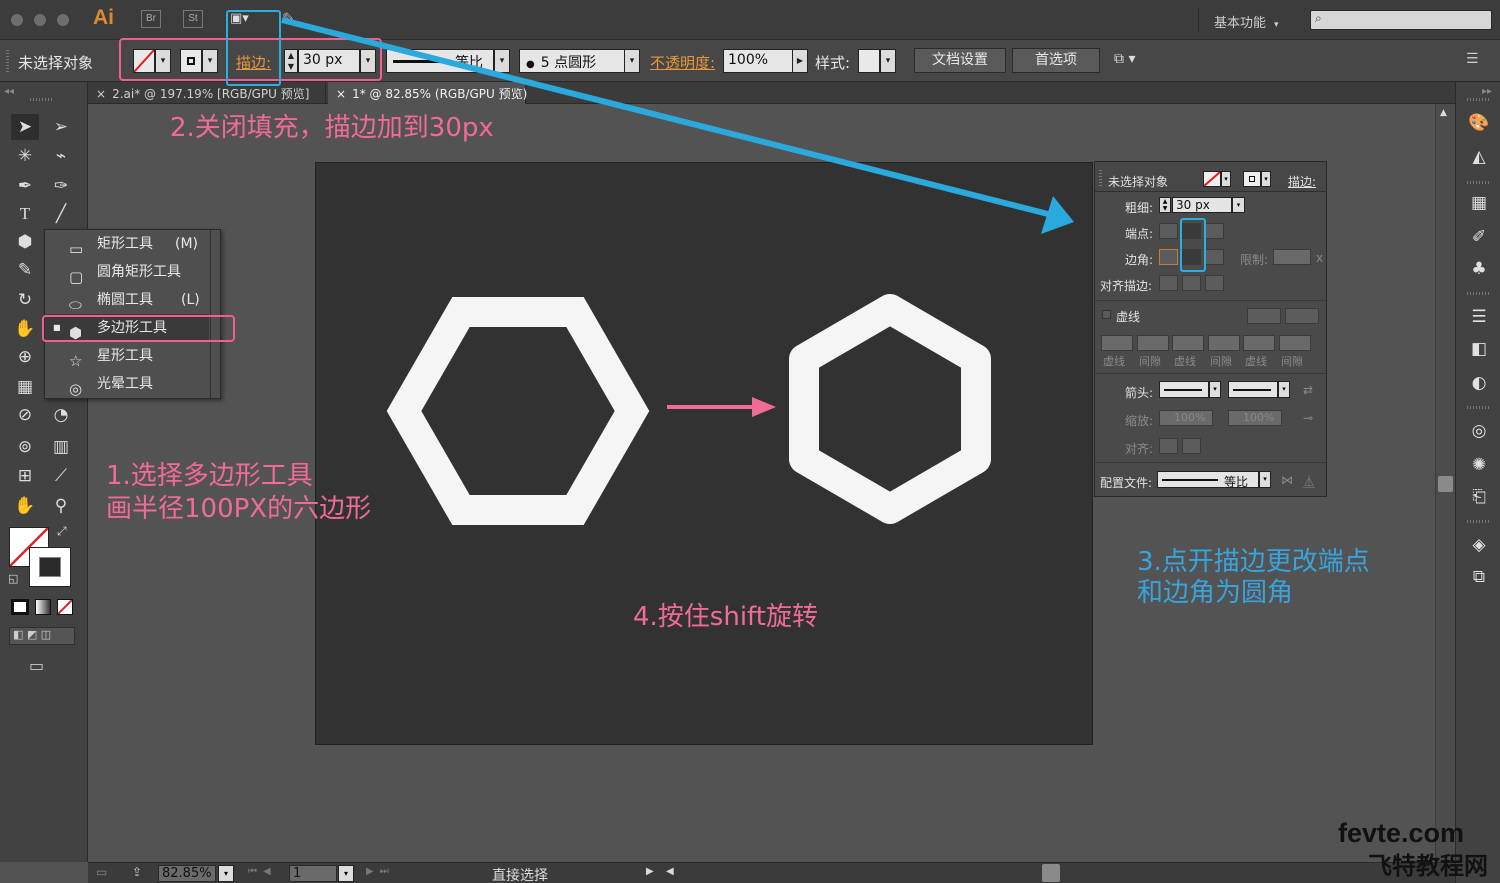 This screenshot has width=1500, height=883. Describe the element at coordinates (1401, 833) in the screenshot. I see `watermark-domain: fevte.com` at that location.